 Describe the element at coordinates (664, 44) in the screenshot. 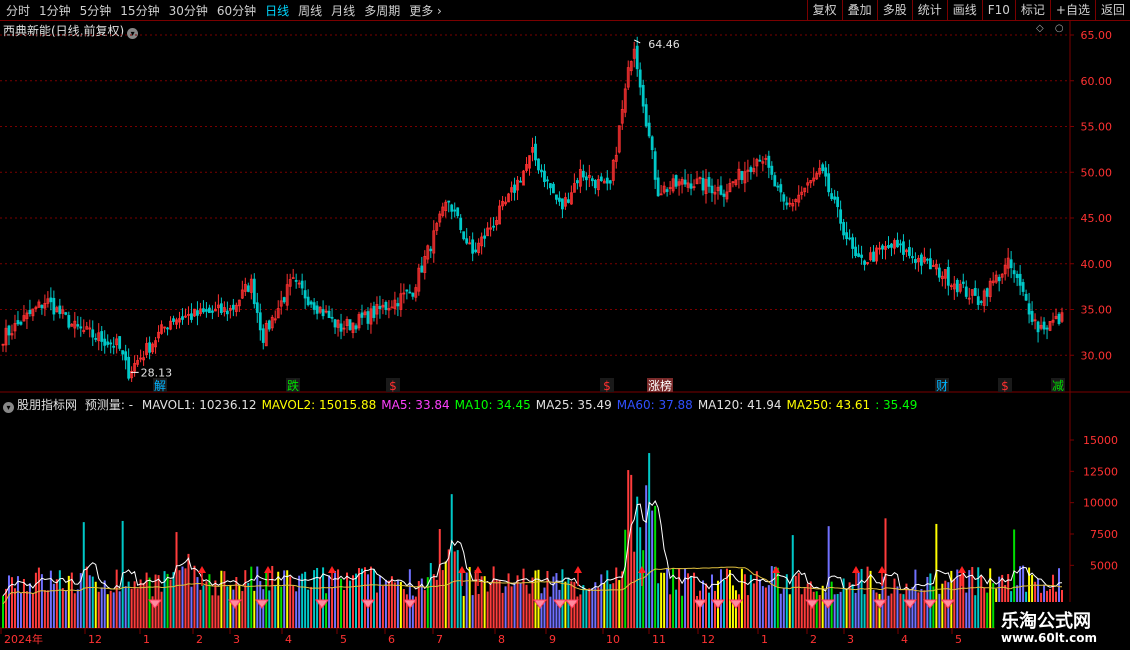

I see `high-price-label: 64.46` at that location.